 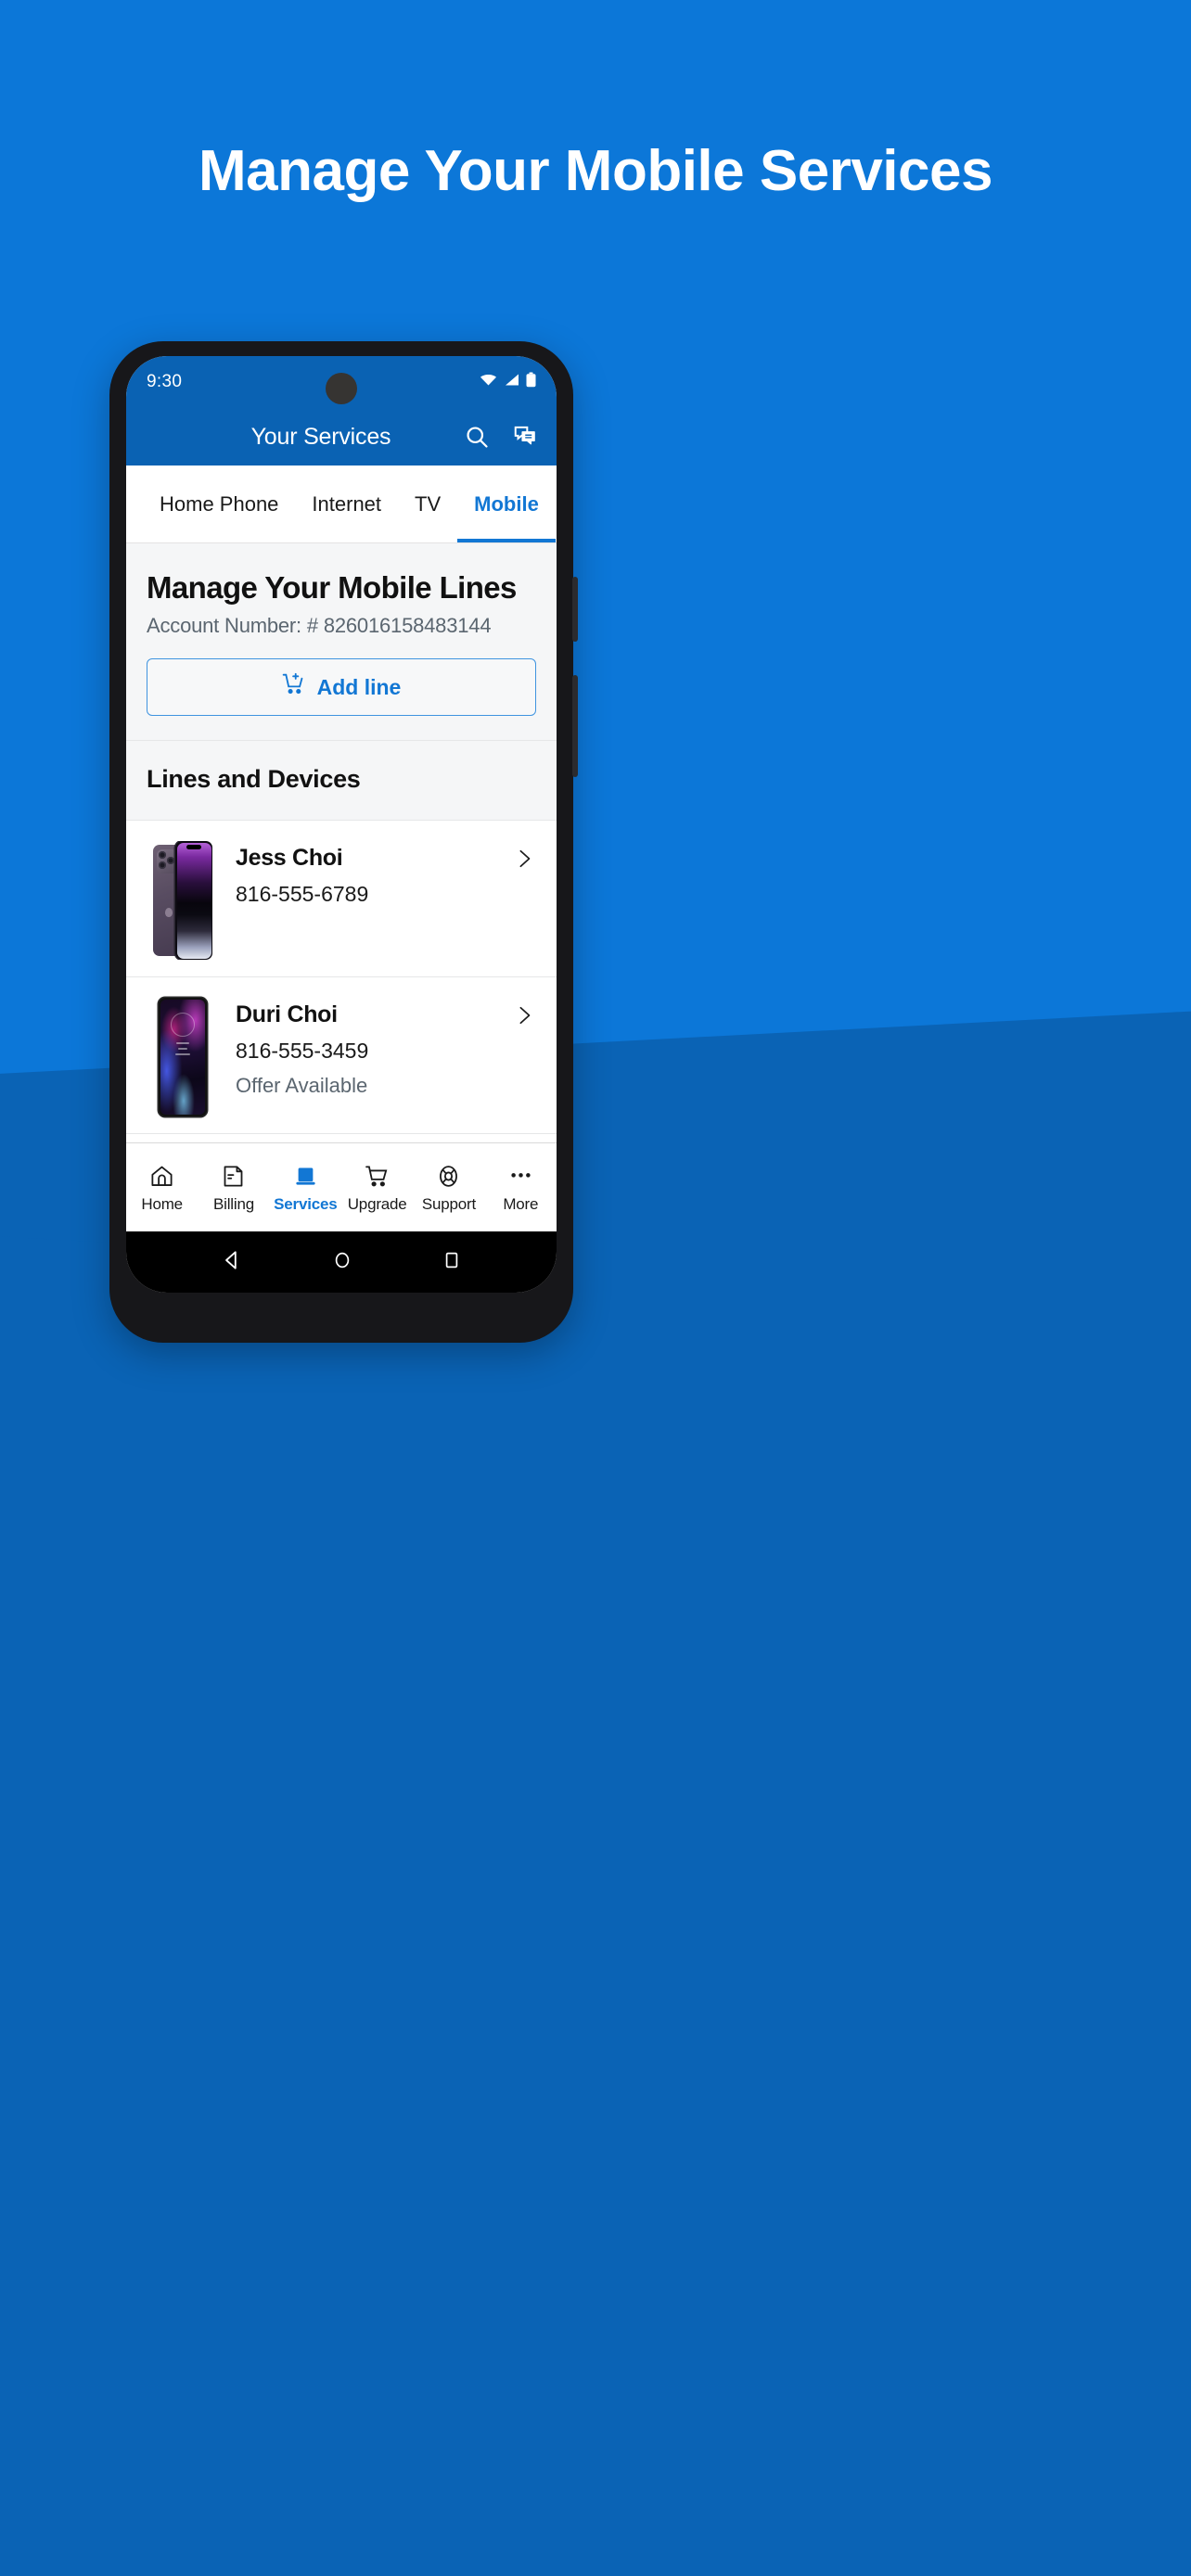 I want to click on tab-mobile: Mobile, so click(x=506, y=503).